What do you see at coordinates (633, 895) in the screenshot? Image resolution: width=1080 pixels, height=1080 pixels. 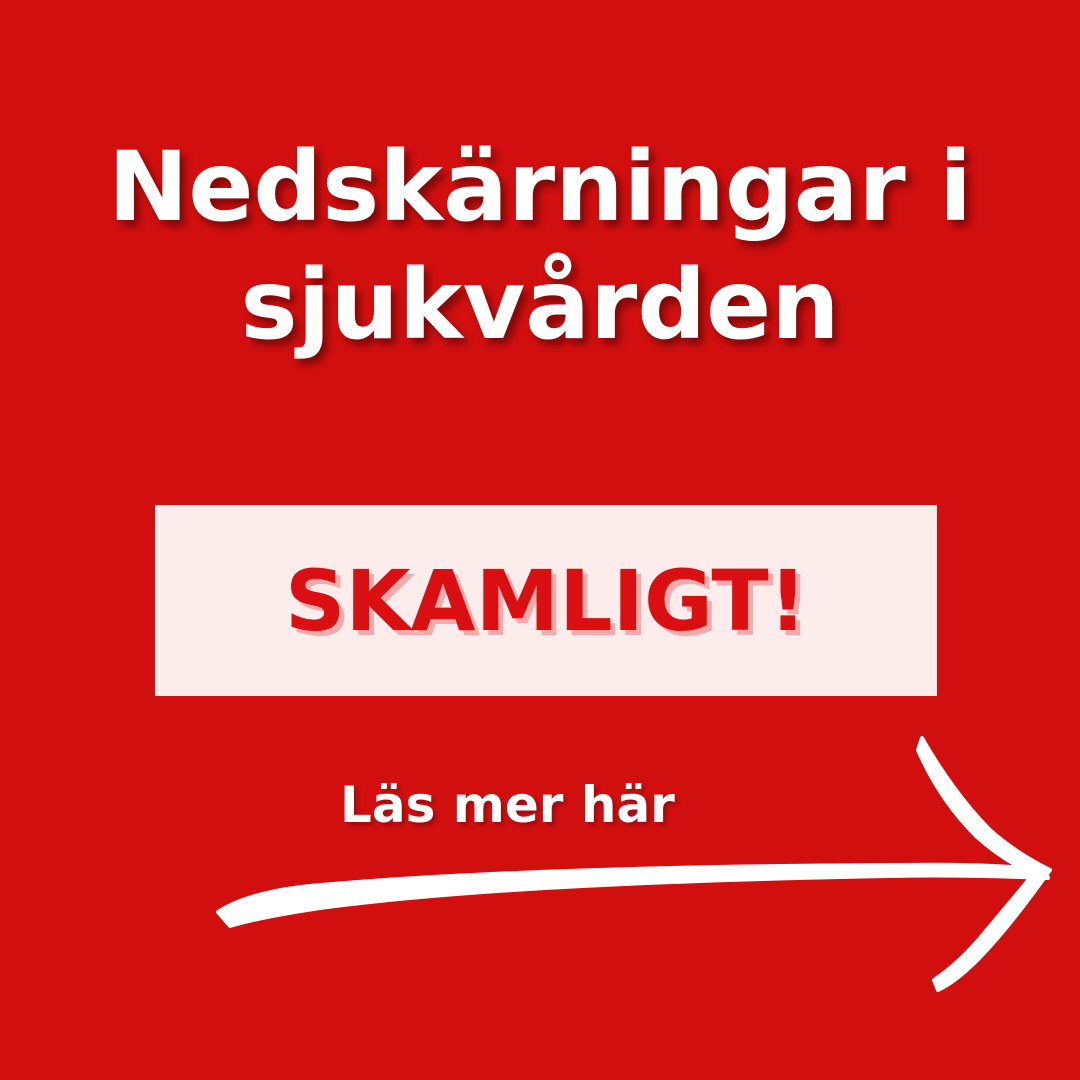 I see `arrow-shaft` at bounding box center [633, 895].